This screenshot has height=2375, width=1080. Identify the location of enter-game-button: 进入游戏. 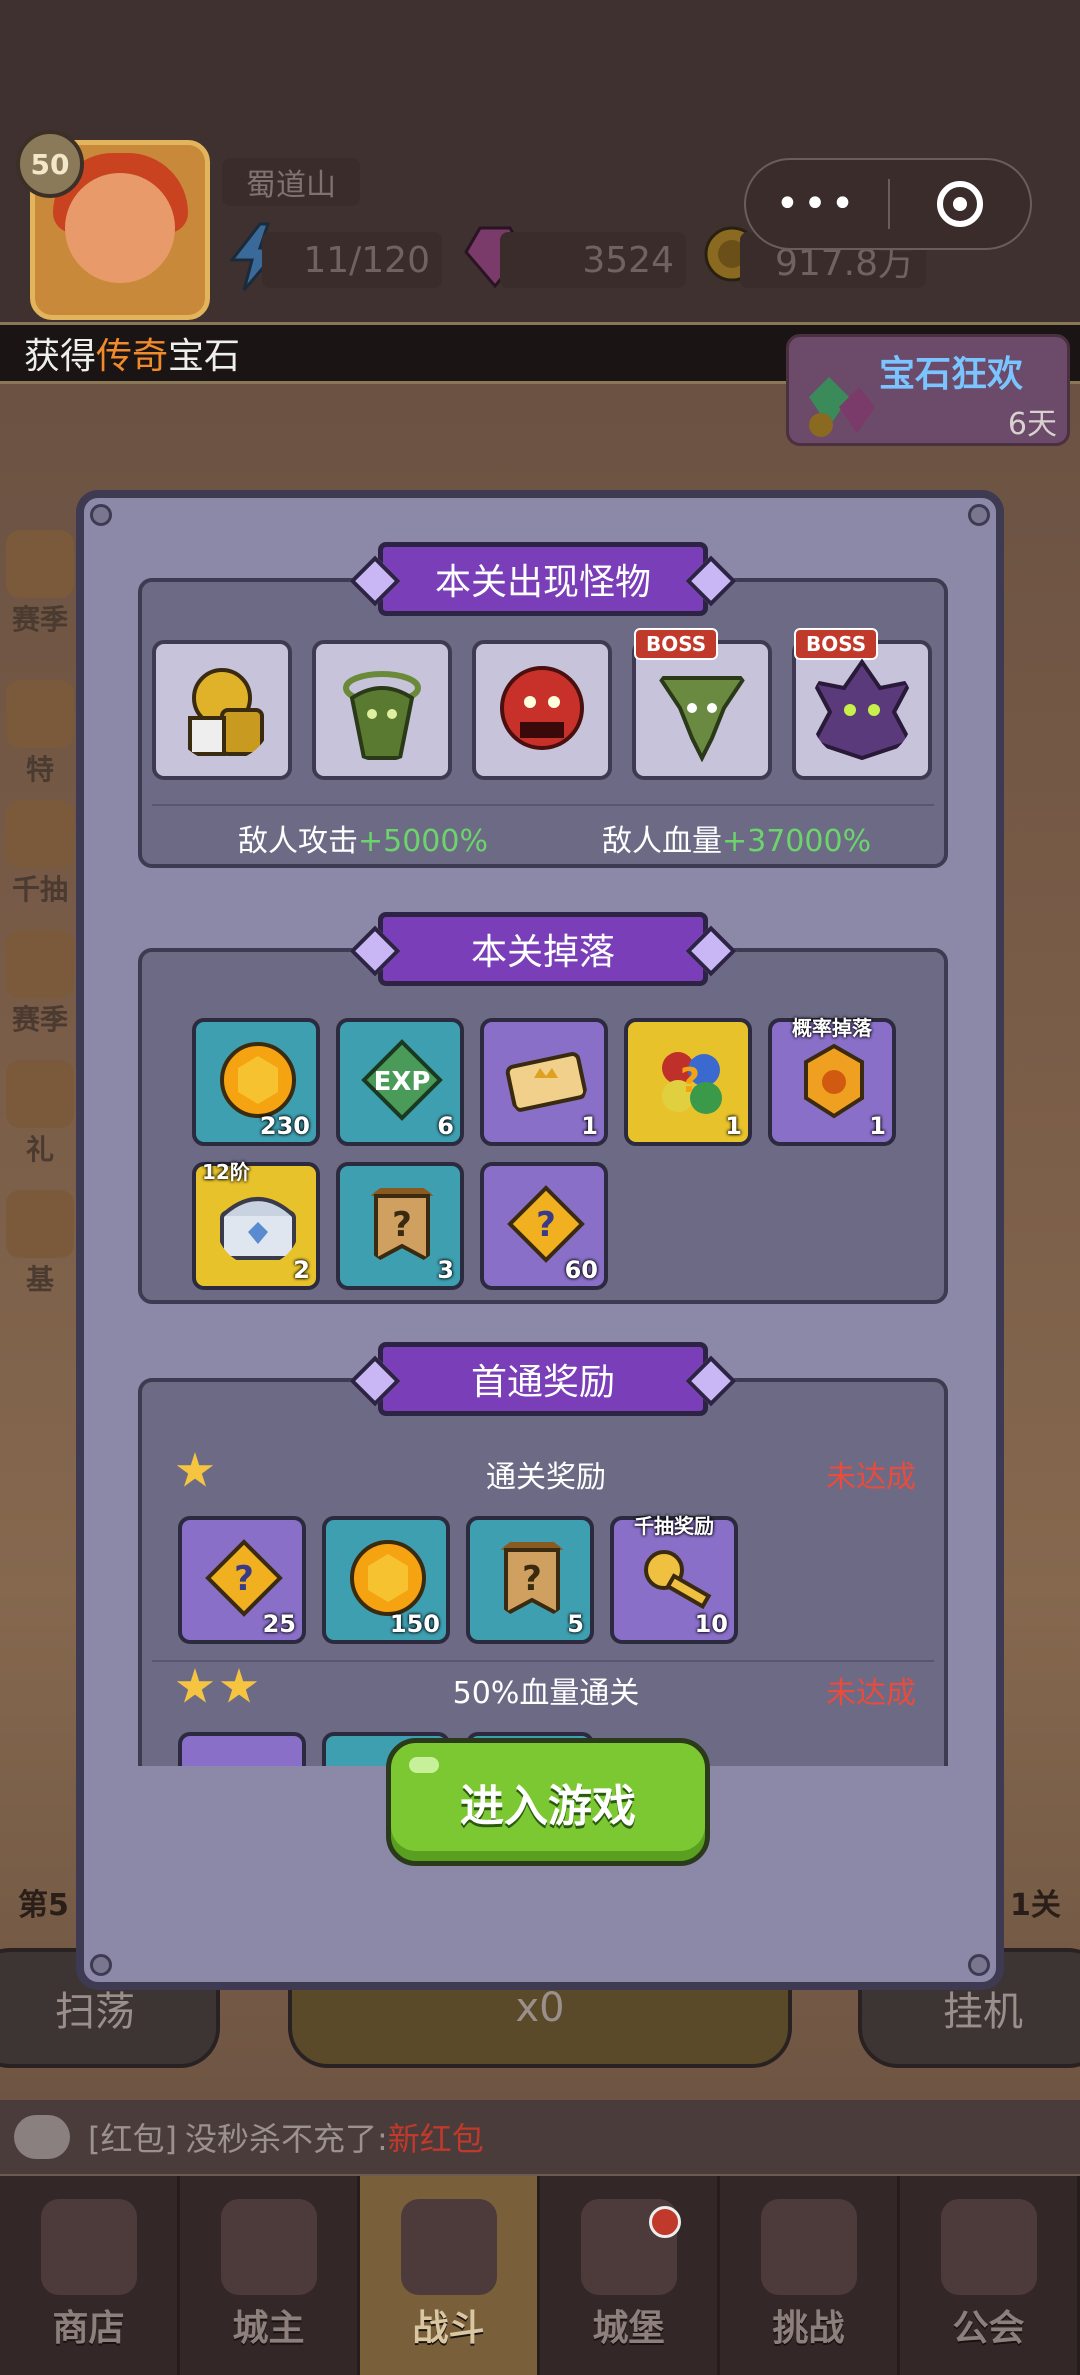
(548, 1802).